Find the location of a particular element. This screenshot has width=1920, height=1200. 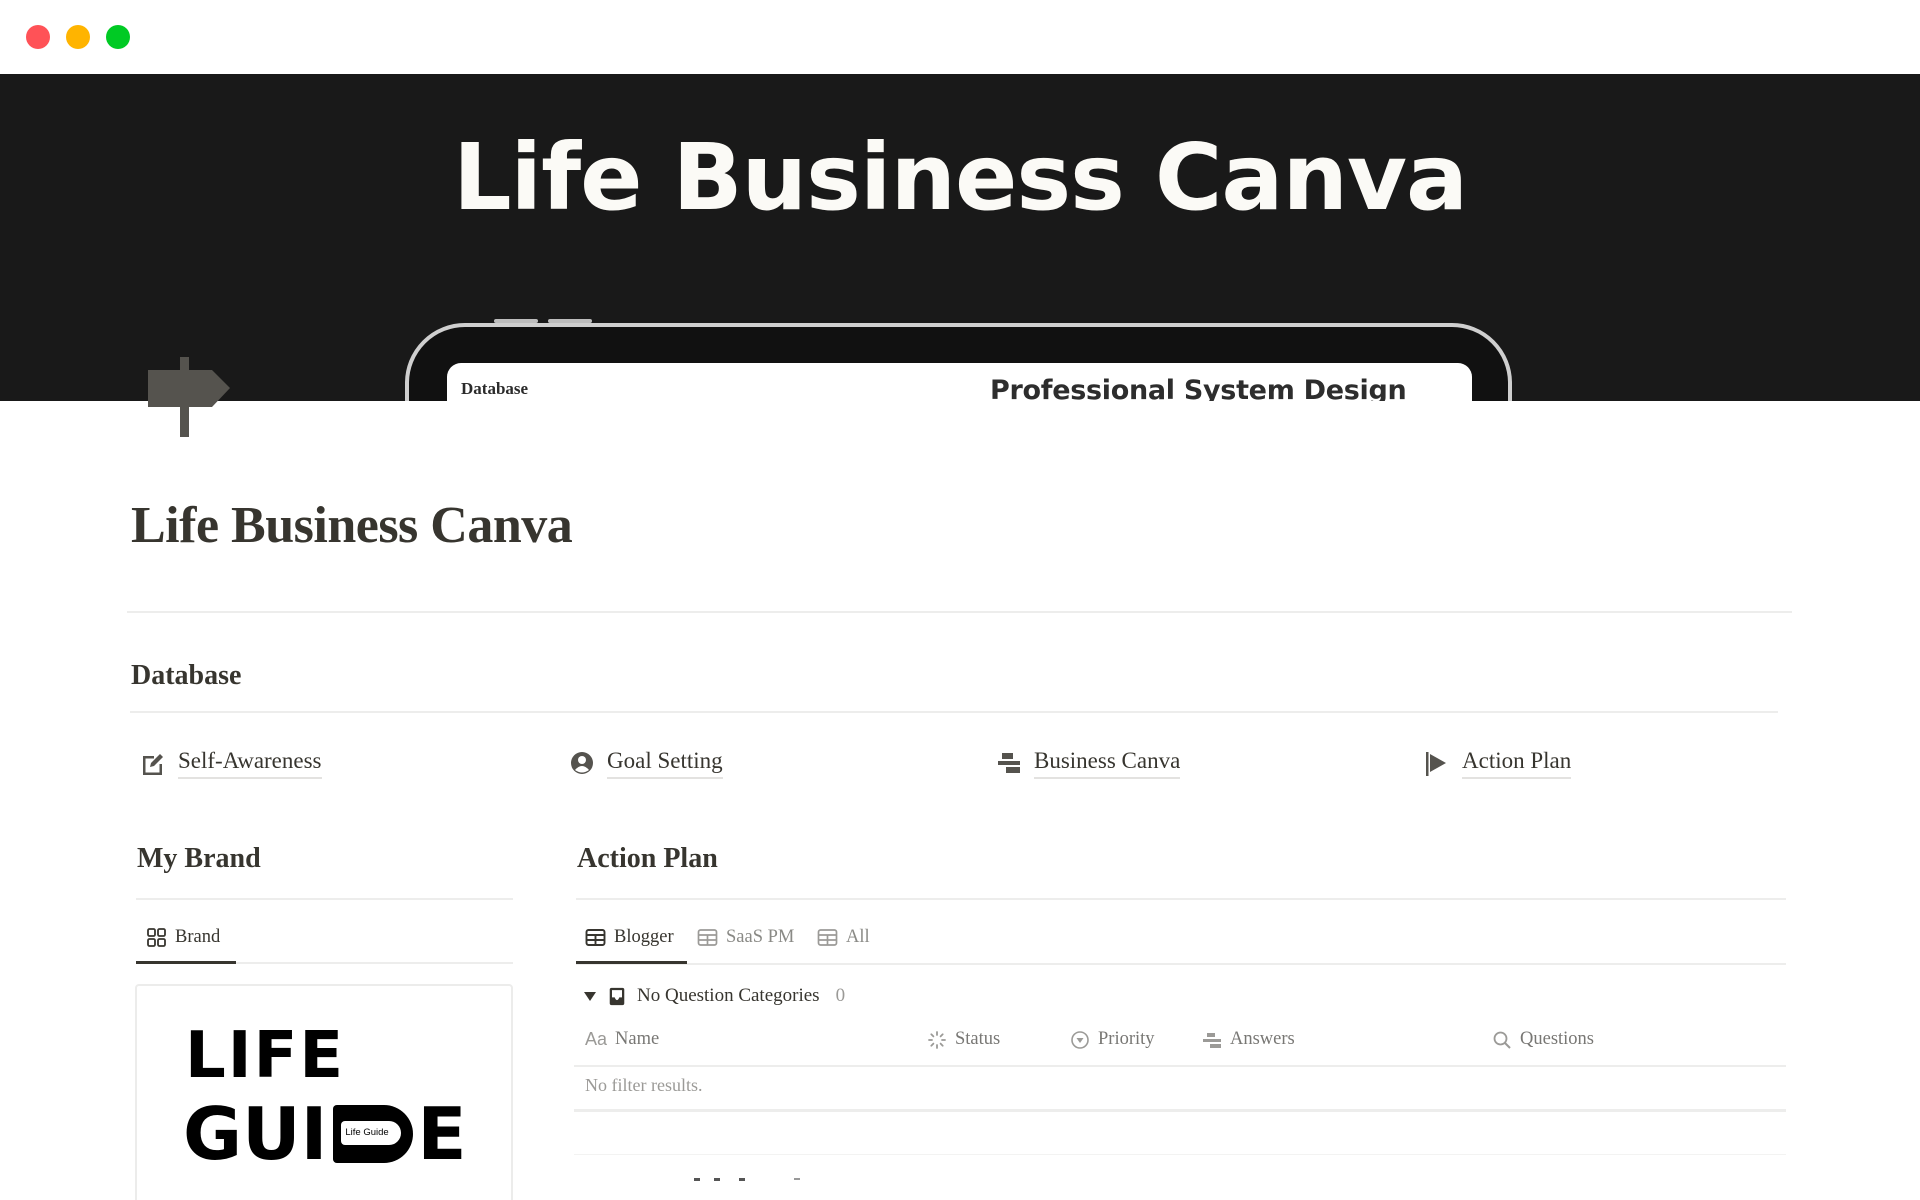

signpost-icon is located at coordinates (188, 397).